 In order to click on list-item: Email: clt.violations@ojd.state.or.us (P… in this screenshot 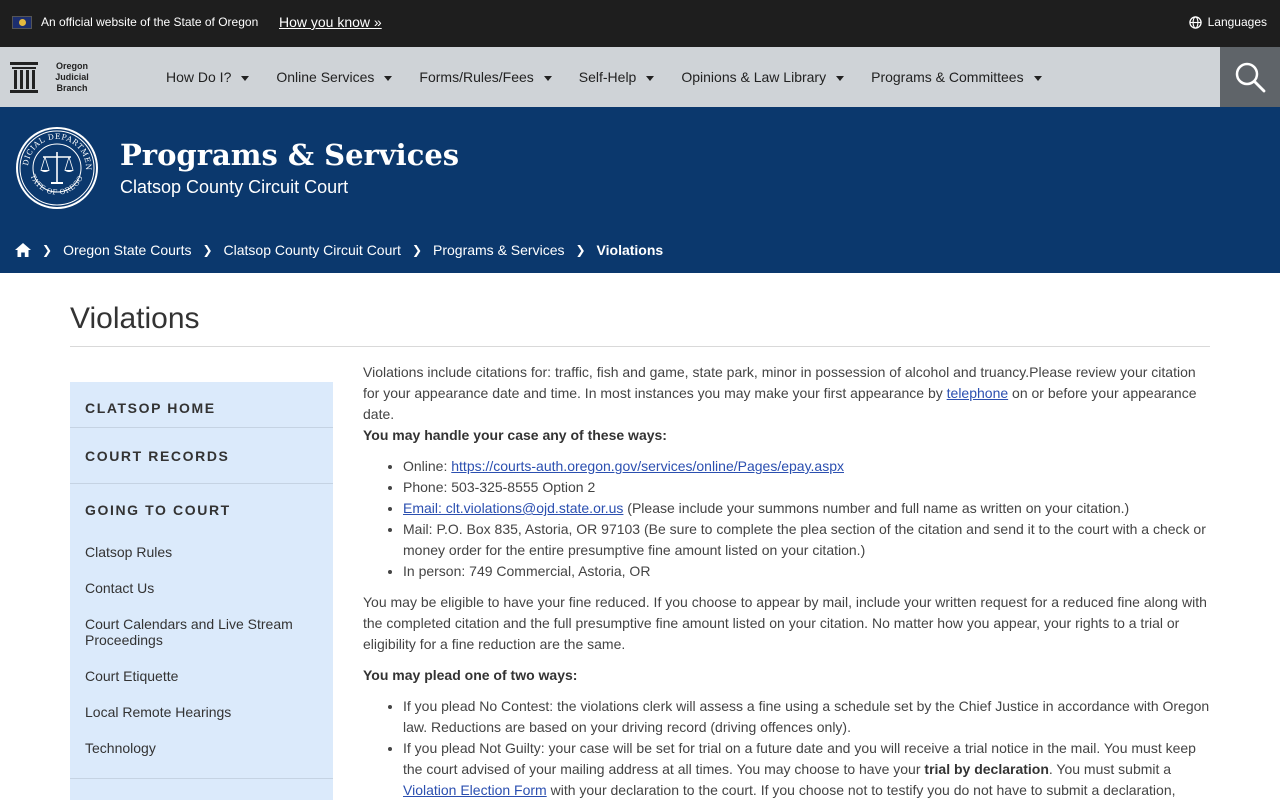, I will do `click(807, 508)`.